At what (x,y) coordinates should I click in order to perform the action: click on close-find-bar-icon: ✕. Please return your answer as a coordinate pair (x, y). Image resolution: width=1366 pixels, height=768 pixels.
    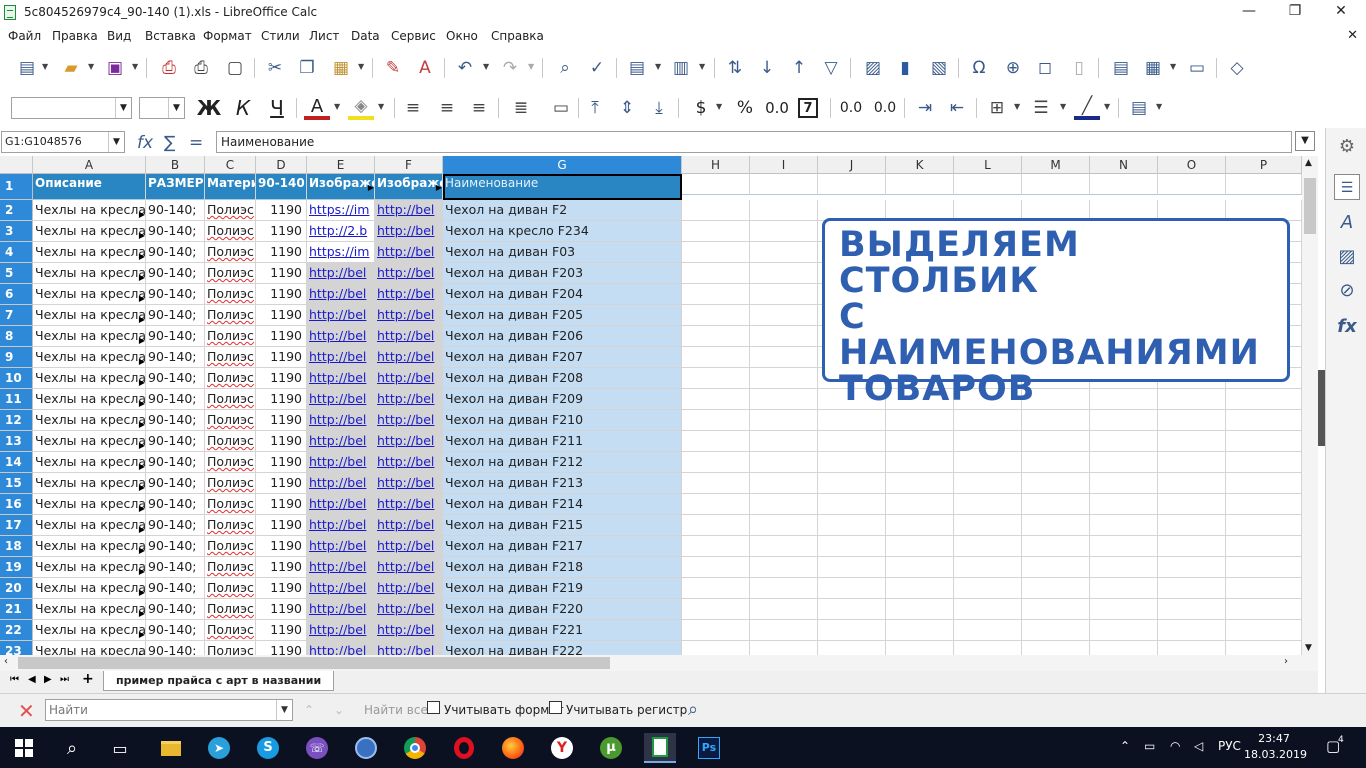
    Looking at the image, I should click on (26, 711).